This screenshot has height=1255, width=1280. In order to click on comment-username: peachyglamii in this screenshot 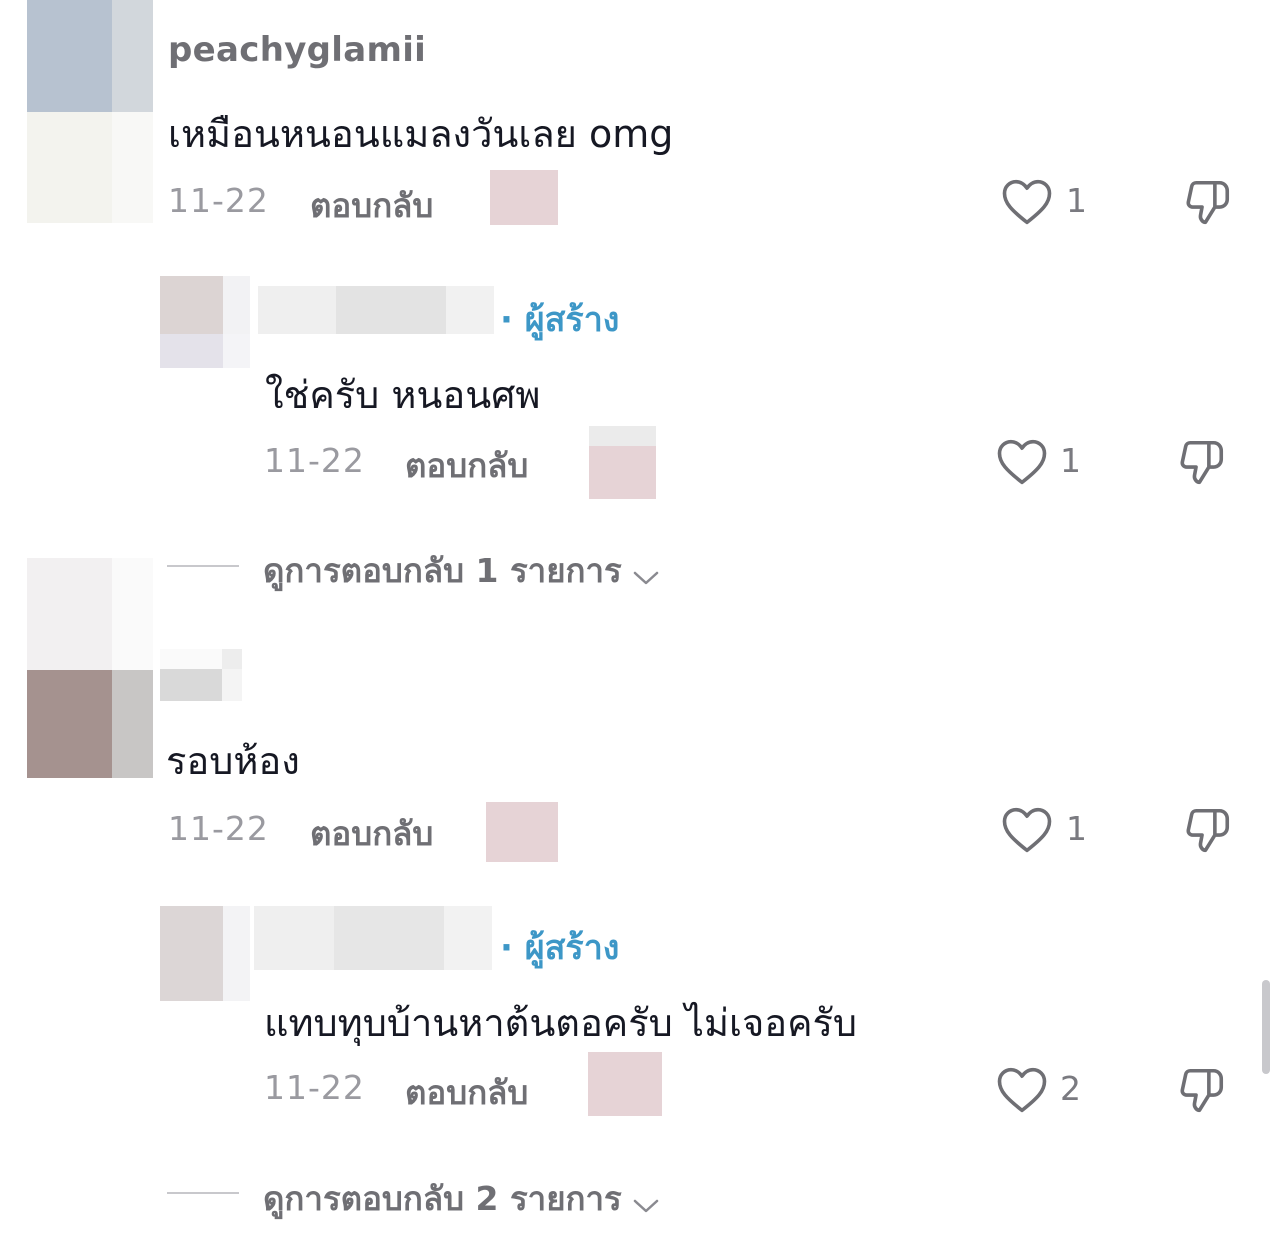, I will do `click(297, 50)`.